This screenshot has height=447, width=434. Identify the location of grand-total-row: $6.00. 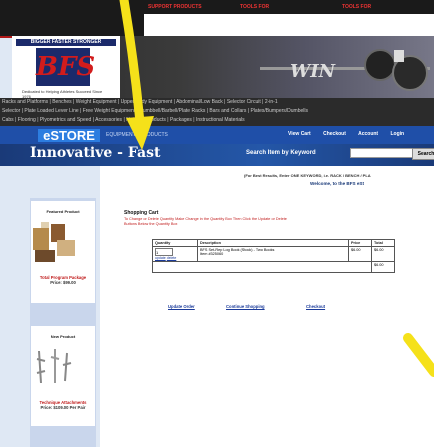
(273, 267).